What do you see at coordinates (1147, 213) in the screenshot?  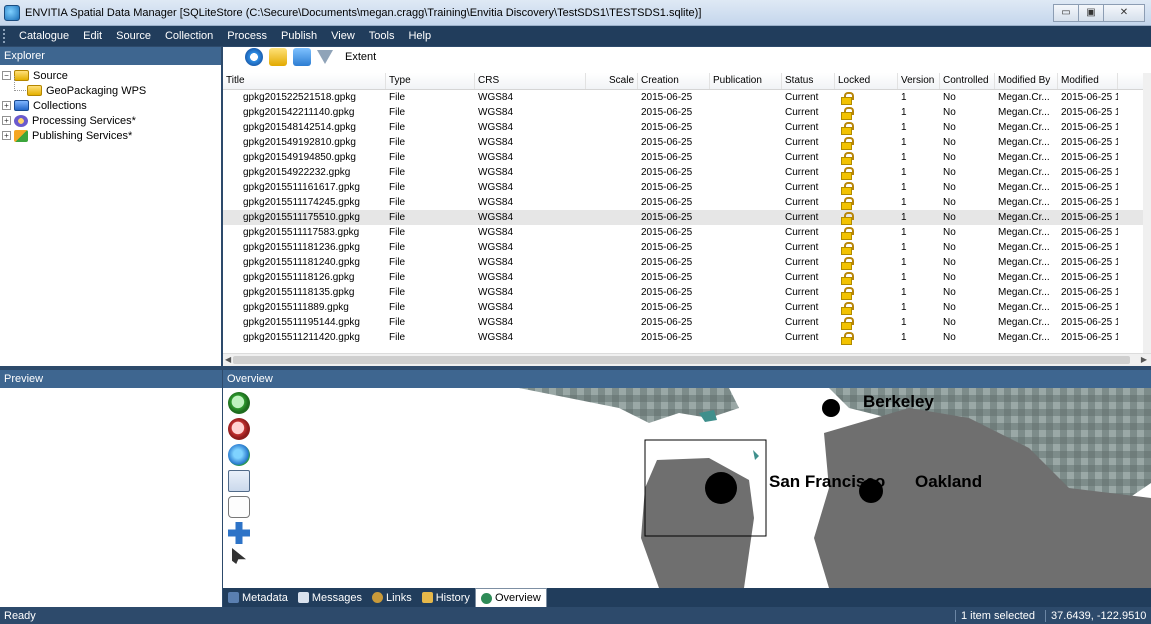 I see `grid-vertical-scrollbar` at bounding box center [1147, 213].